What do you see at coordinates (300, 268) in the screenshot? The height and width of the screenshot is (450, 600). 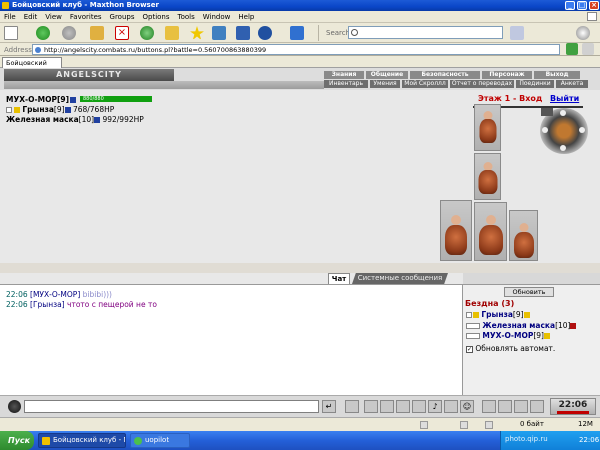 I see `frame-divider` at bounding box center [300, 268].